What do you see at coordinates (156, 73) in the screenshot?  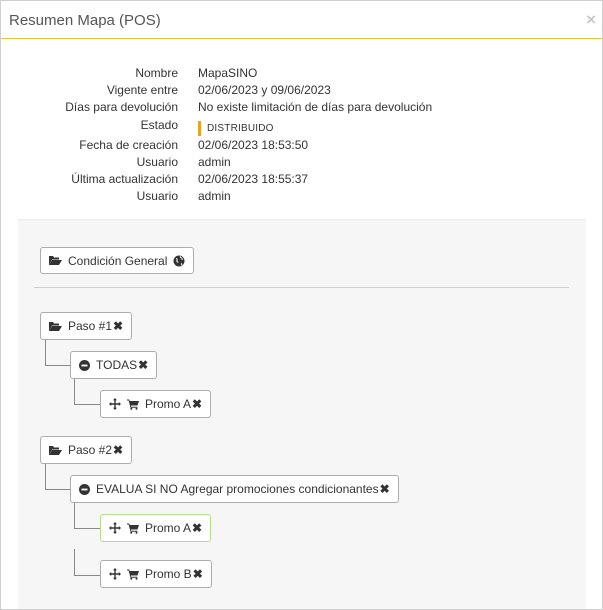 I see `info-label: Nombre` at bounding box center [156, 73].